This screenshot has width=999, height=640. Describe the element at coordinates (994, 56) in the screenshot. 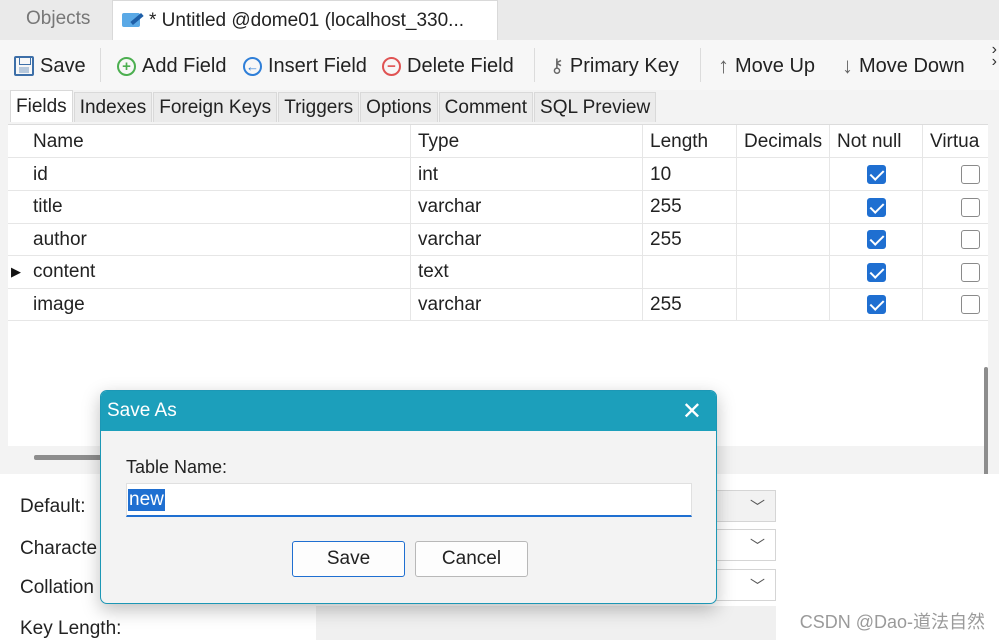

I see `toolbar-overflow-chevron-icon: › ›` at that location.